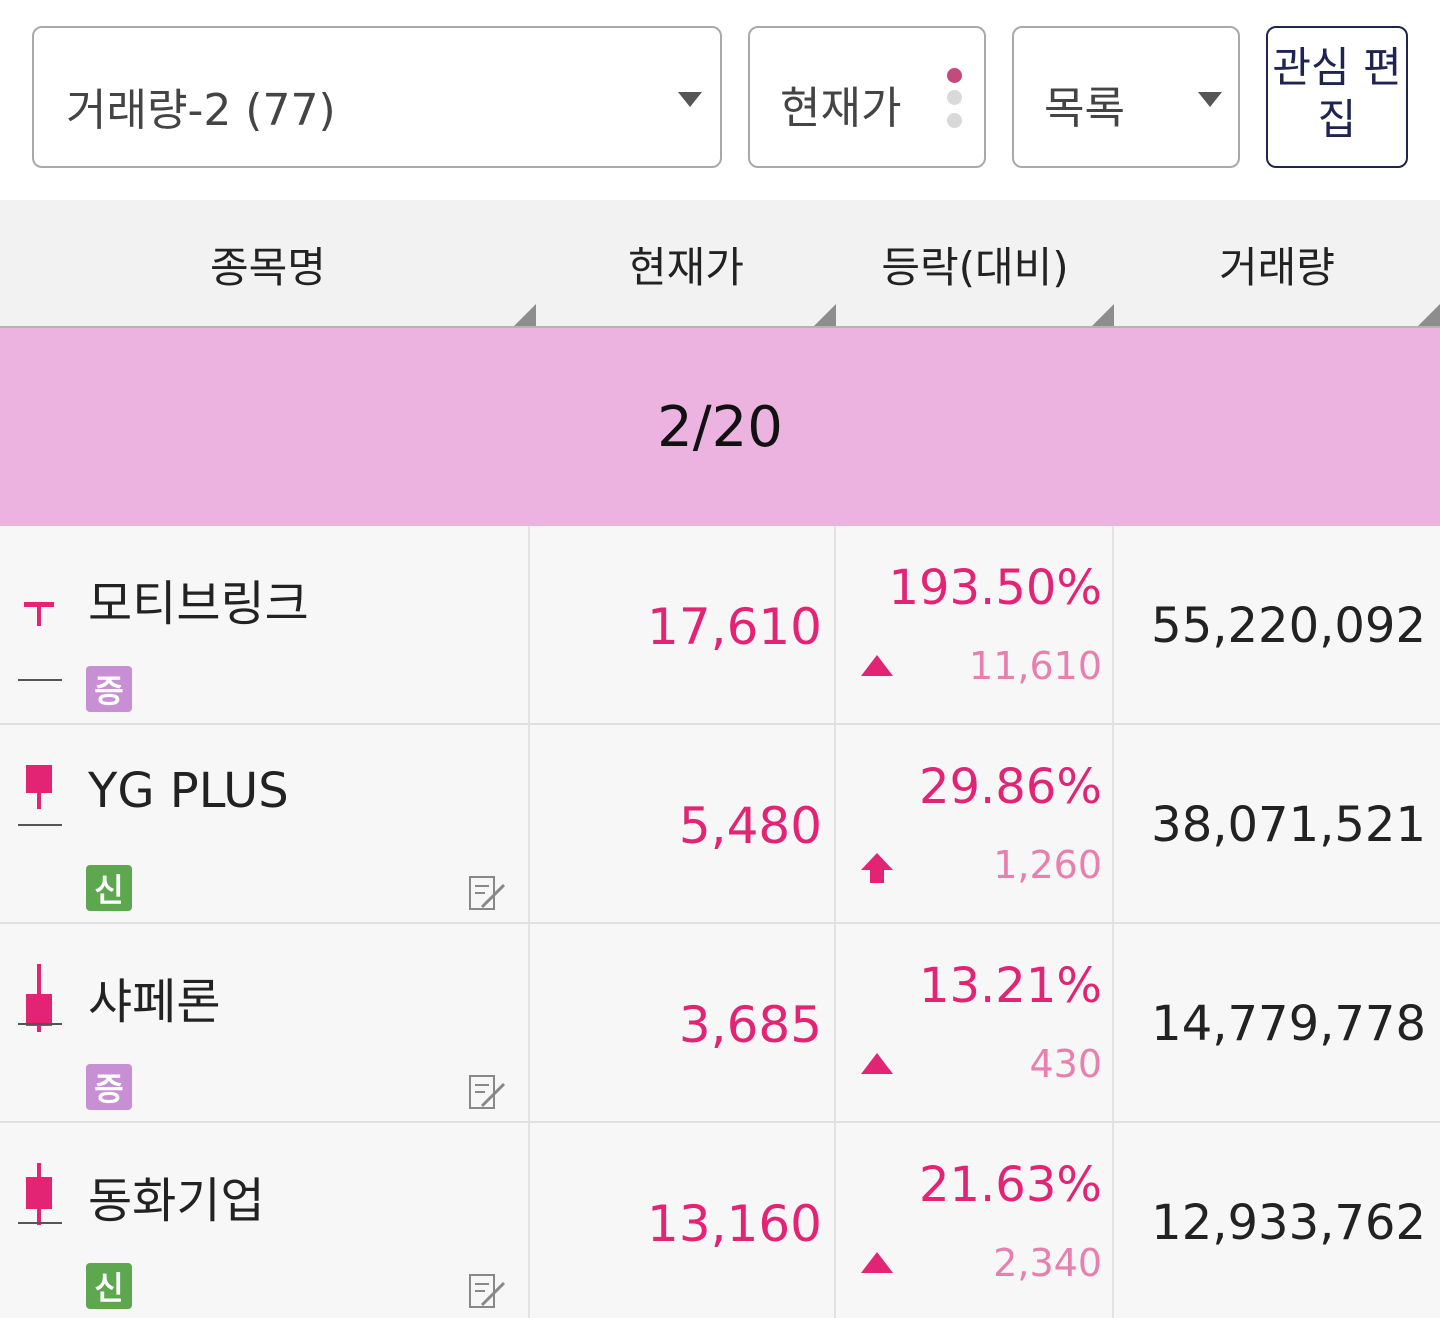 Image resolution: width=1440 pixels, height=1318 pixels. Describe the element at coordinates (1010, 986) in the screenshot. I see `change-percent: 13.21%` at that location.